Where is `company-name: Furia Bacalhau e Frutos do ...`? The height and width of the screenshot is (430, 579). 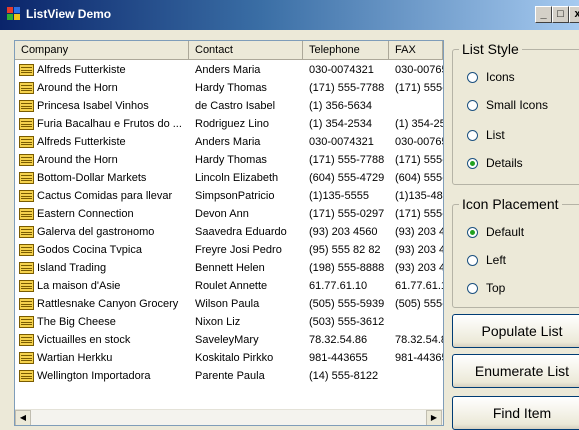
company-name: Furia Bacalhau e Frutos do ... is located at coordinates (109, 124).